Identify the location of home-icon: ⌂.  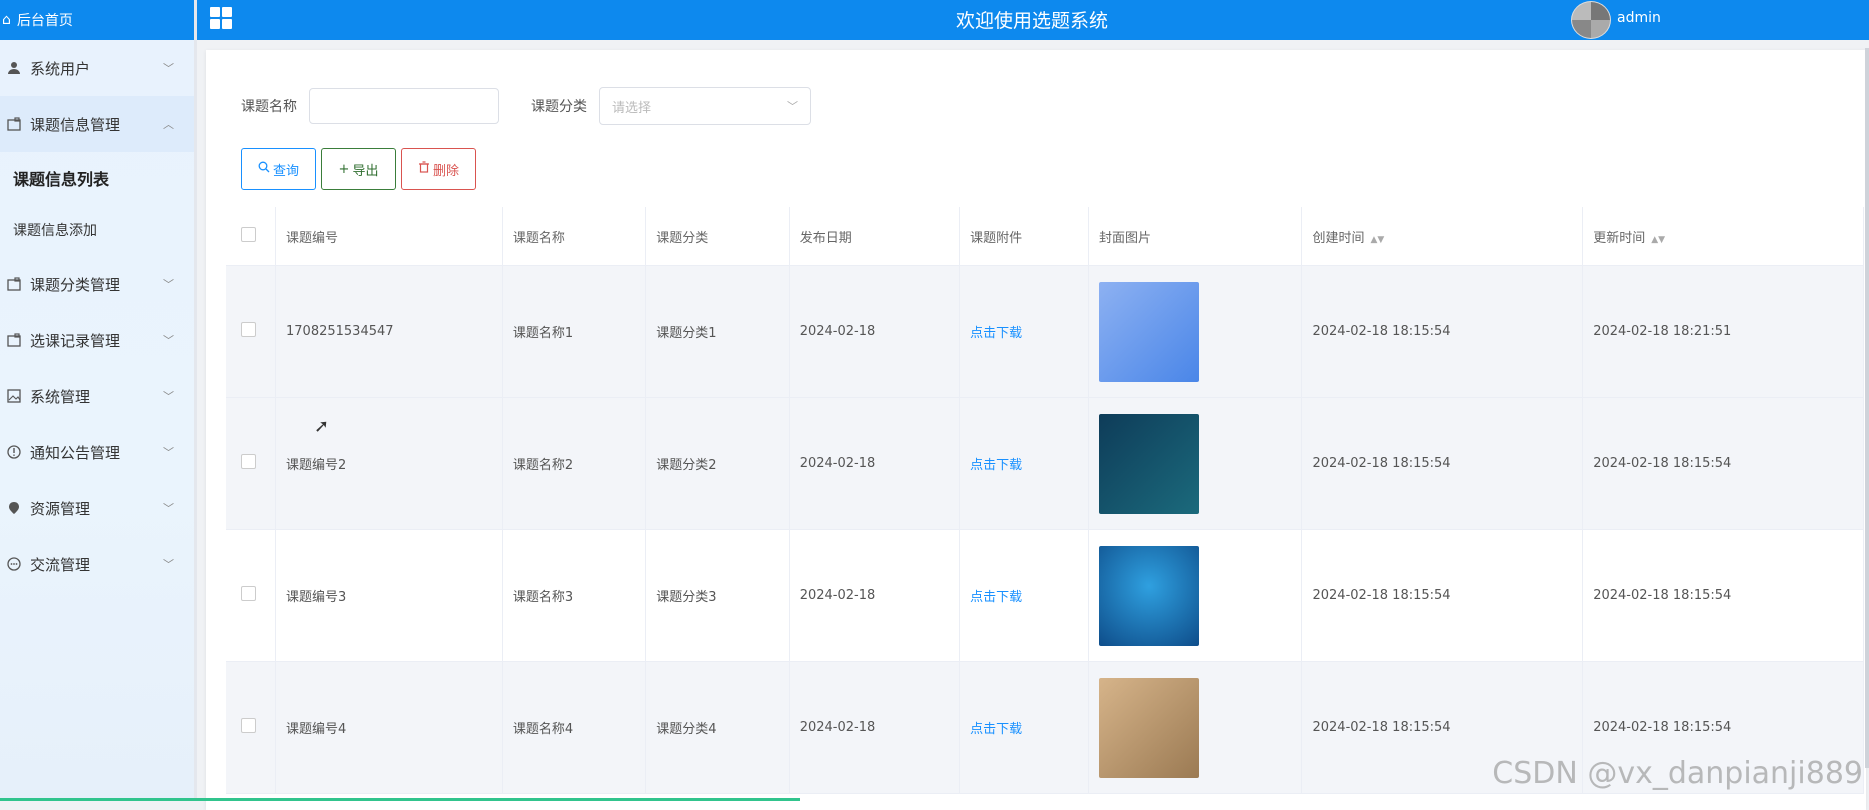
(6, 20).